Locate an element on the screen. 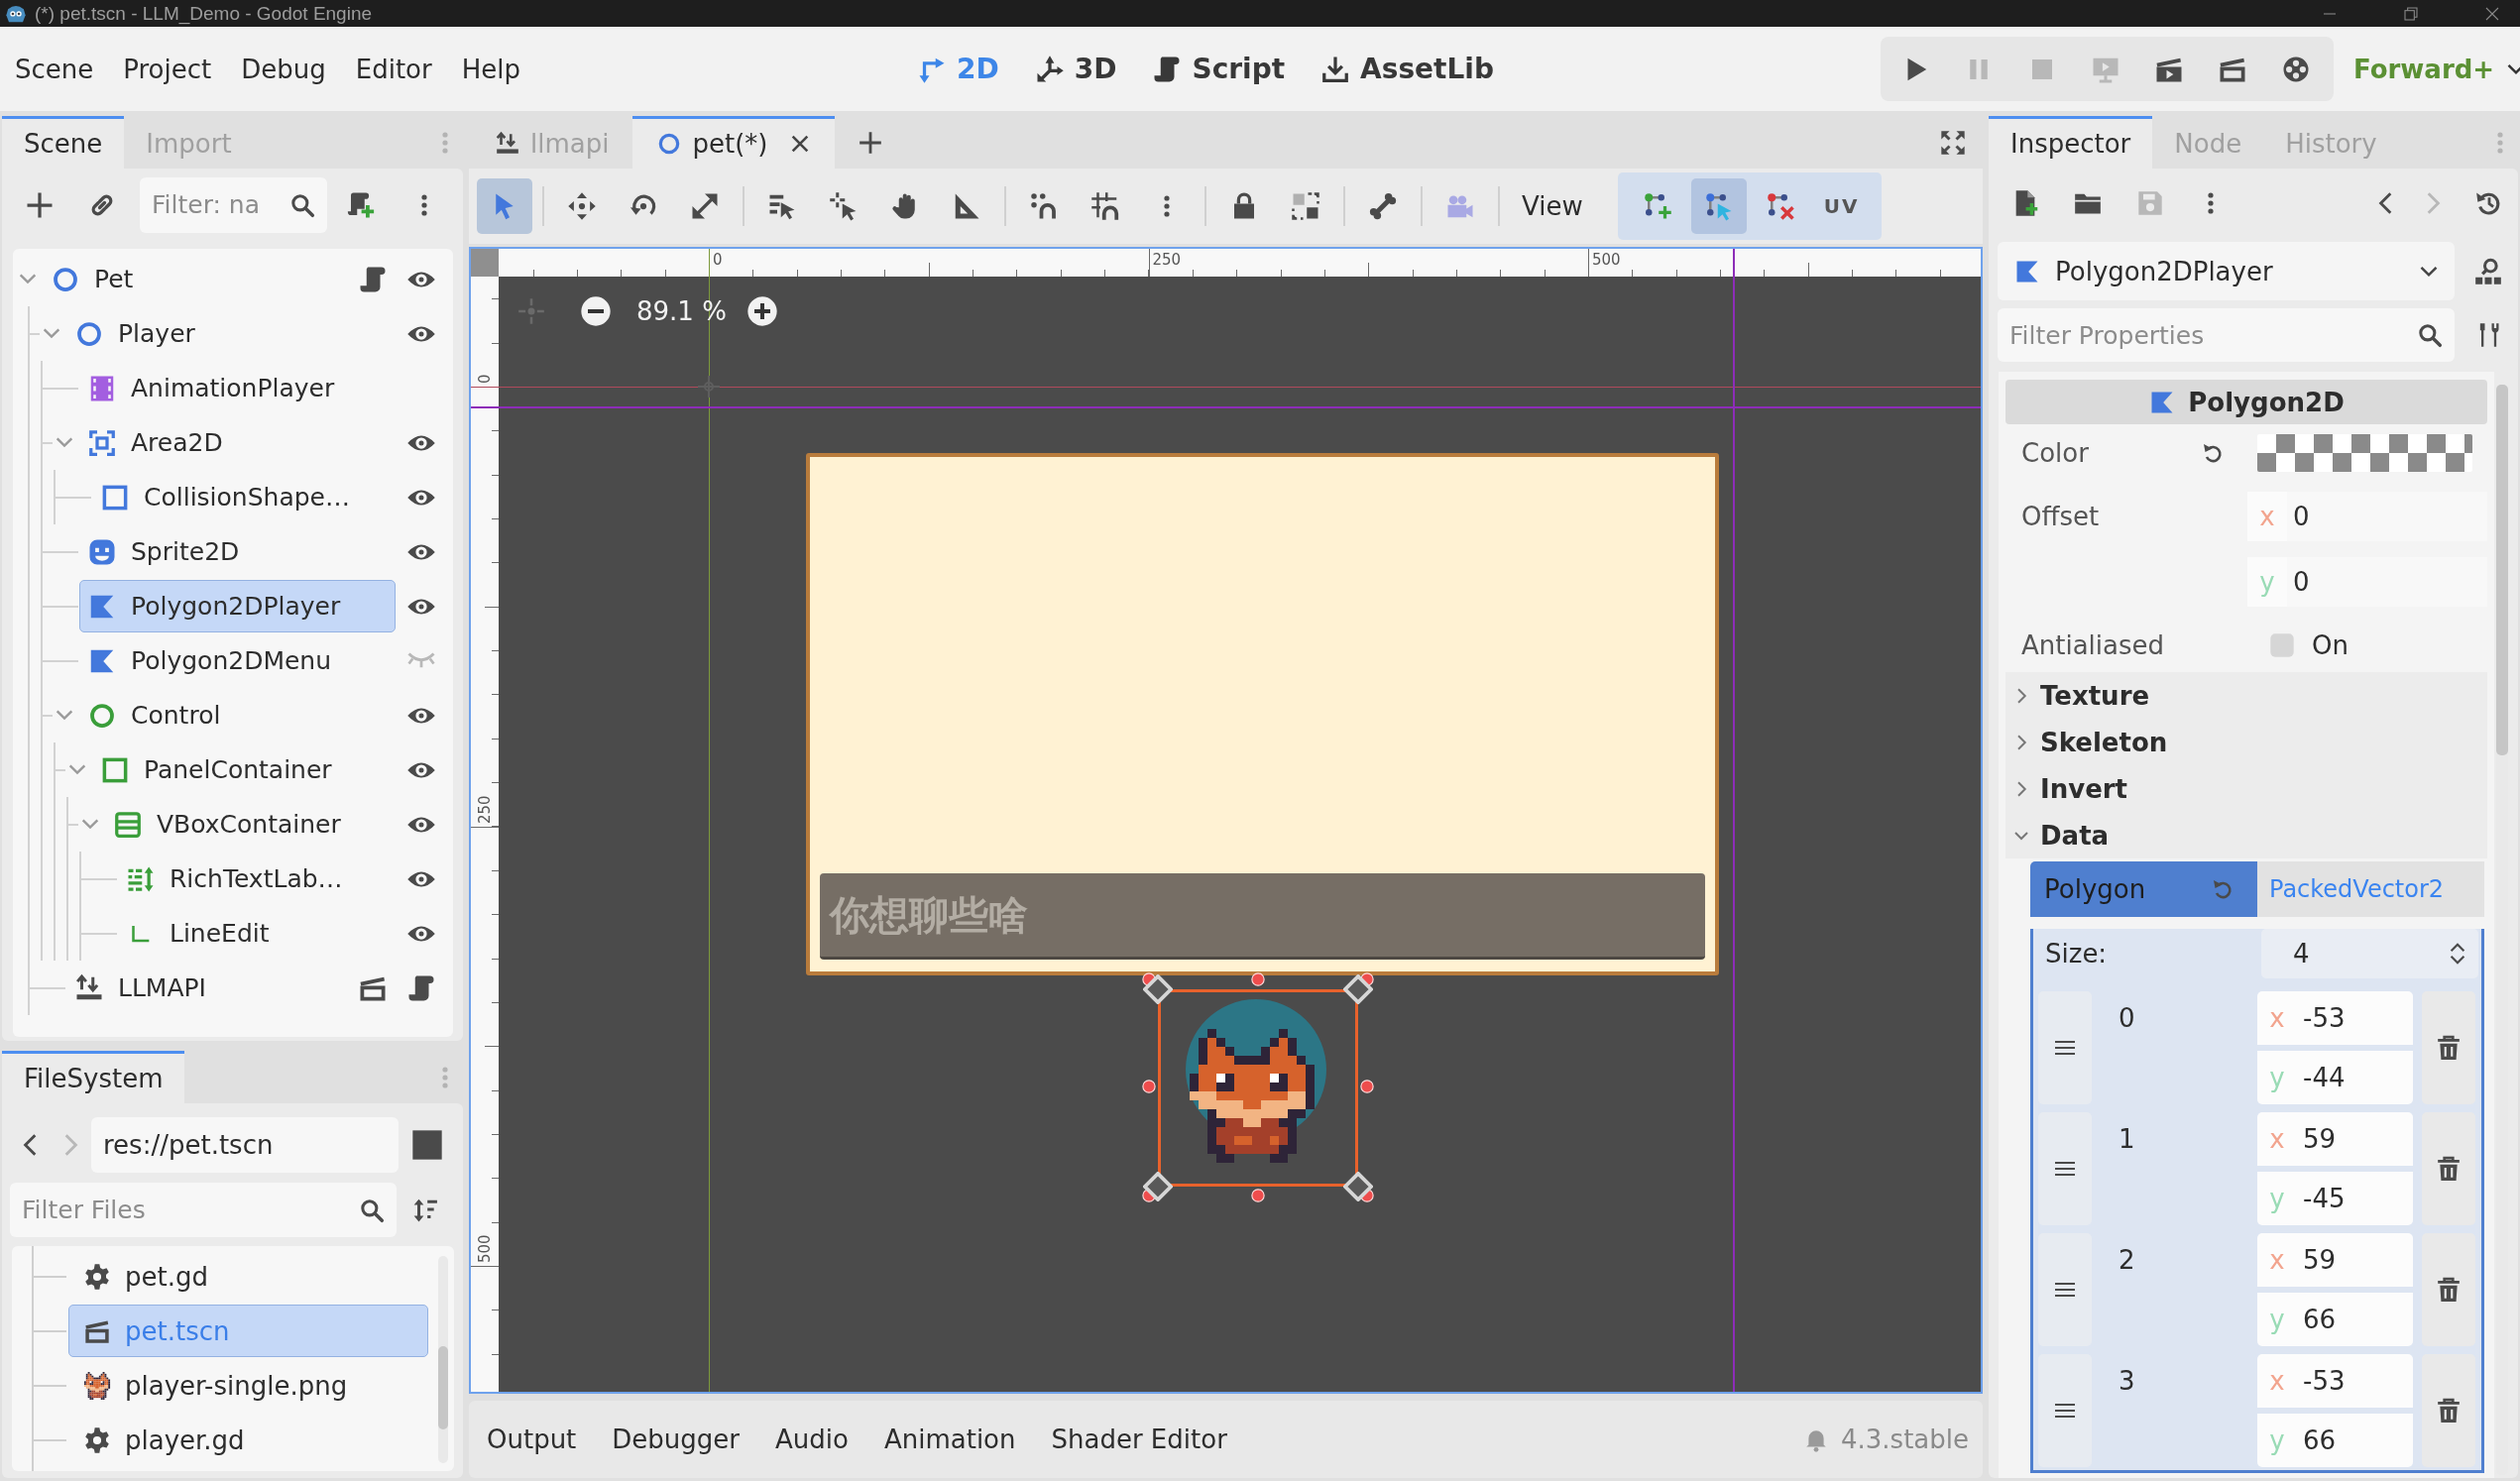 The image size is (2520, 1481). file-item: player.gd is located at coordinates (248, 1440).